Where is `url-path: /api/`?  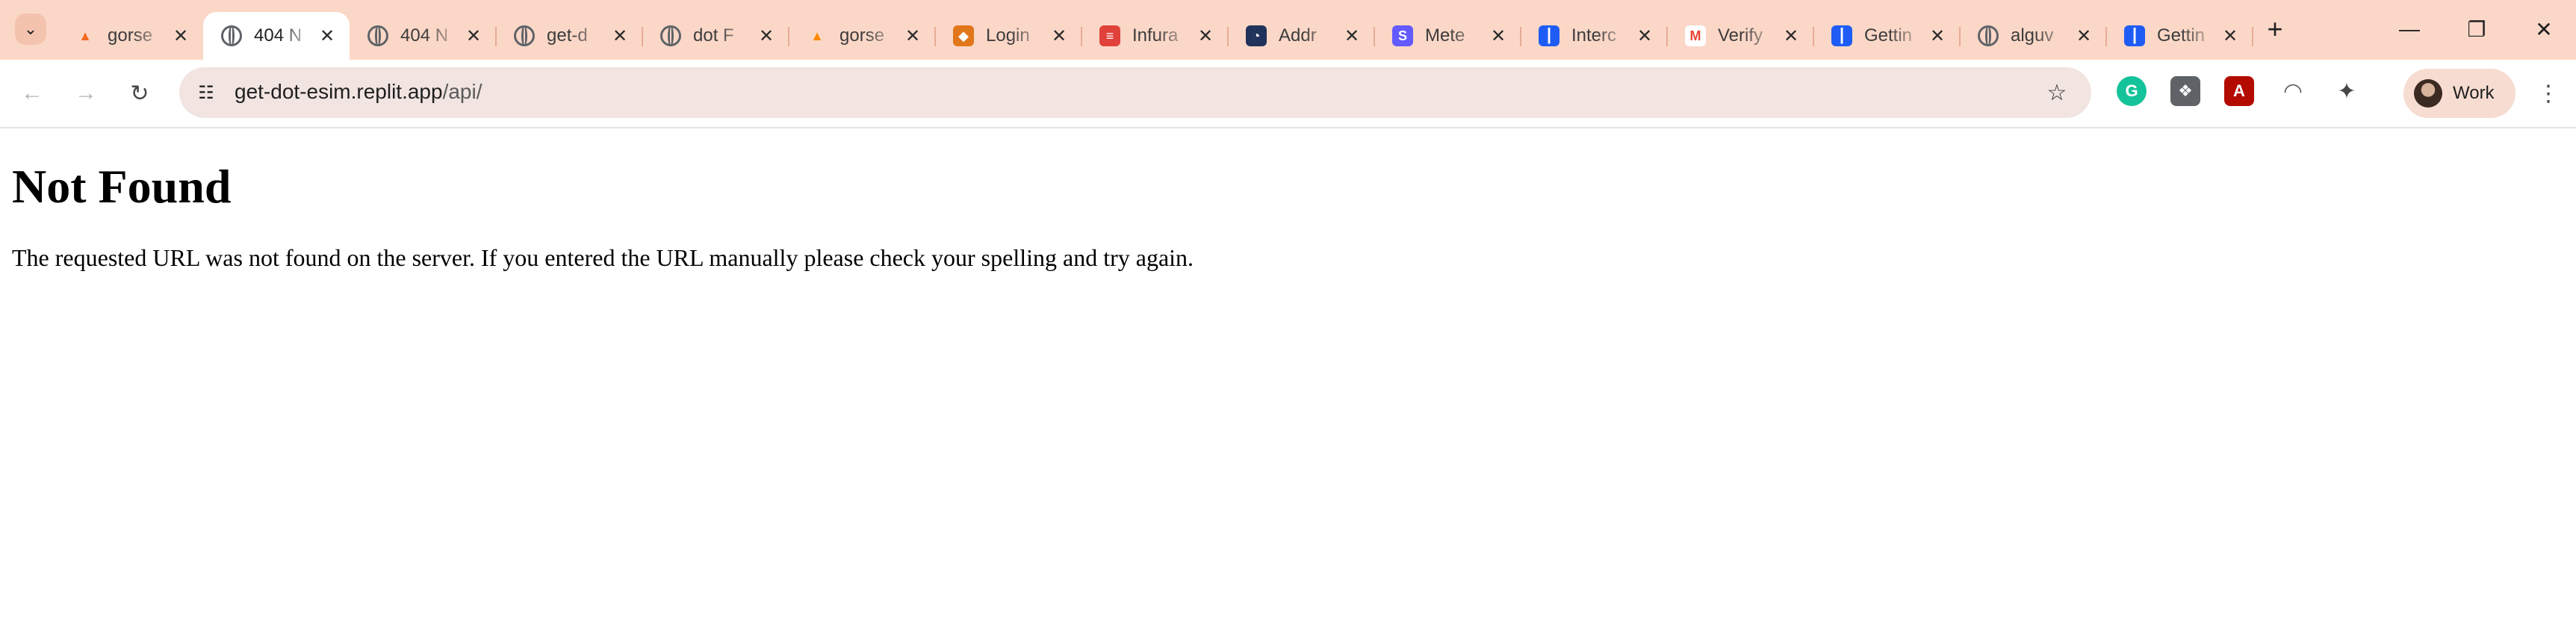 url-path: /api/ is located at coordinates (462, 91).